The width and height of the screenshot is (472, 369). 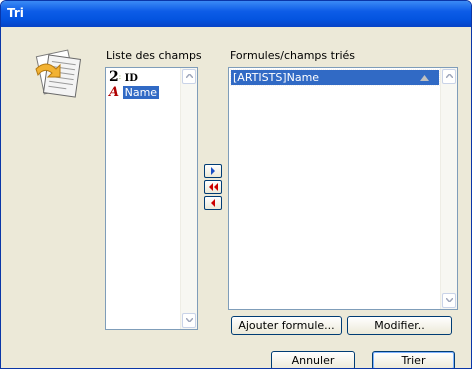 I want to click on double-arrow-left-icon, so click(x=213, y=187).